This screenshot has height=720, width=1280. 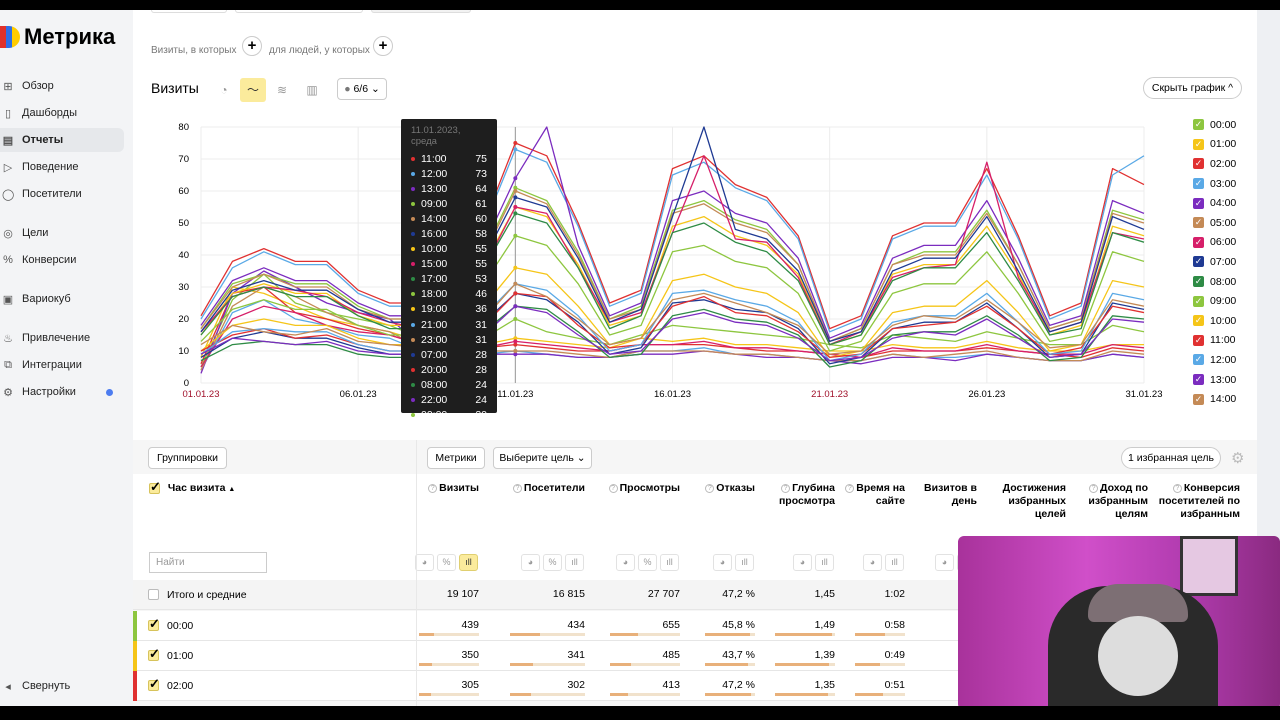 I want to click on legend-item: ✓ 09:00, so click(x=1225, y=301).